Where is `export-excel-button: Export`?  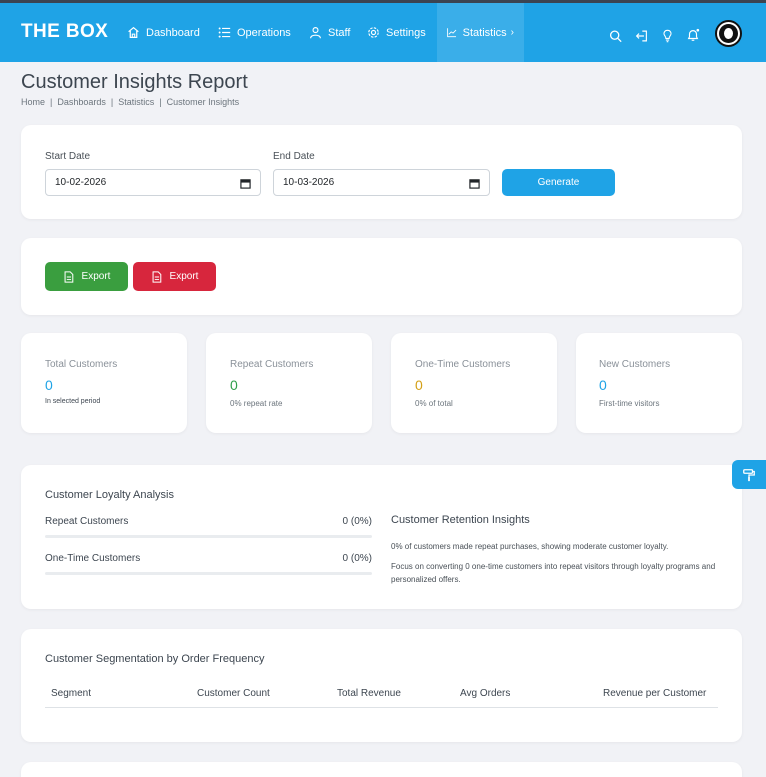
export-excel-button: Export is located at coordinates (86, 276).